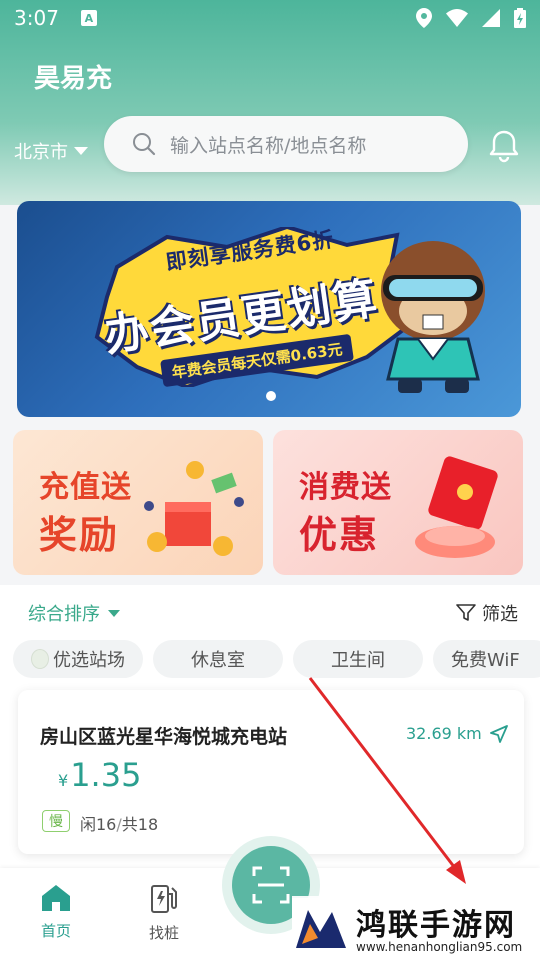 This screenshot has width=540, height=960. I want to click on search-bar: 输入站点名称/地点名称, so click(286, 144).